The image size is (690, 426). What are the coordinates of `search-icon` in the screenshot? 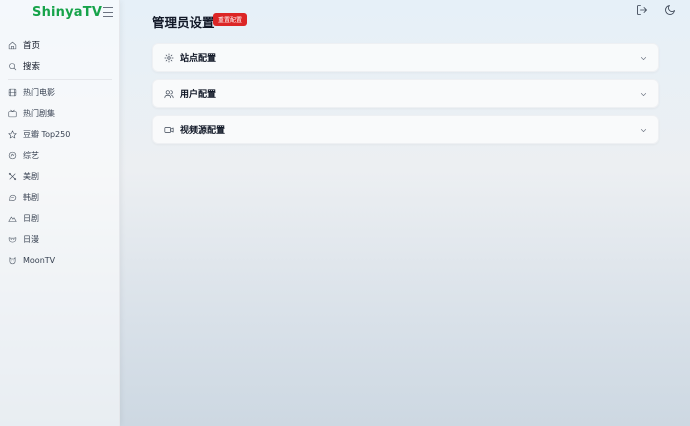 It's located at (13, 66).